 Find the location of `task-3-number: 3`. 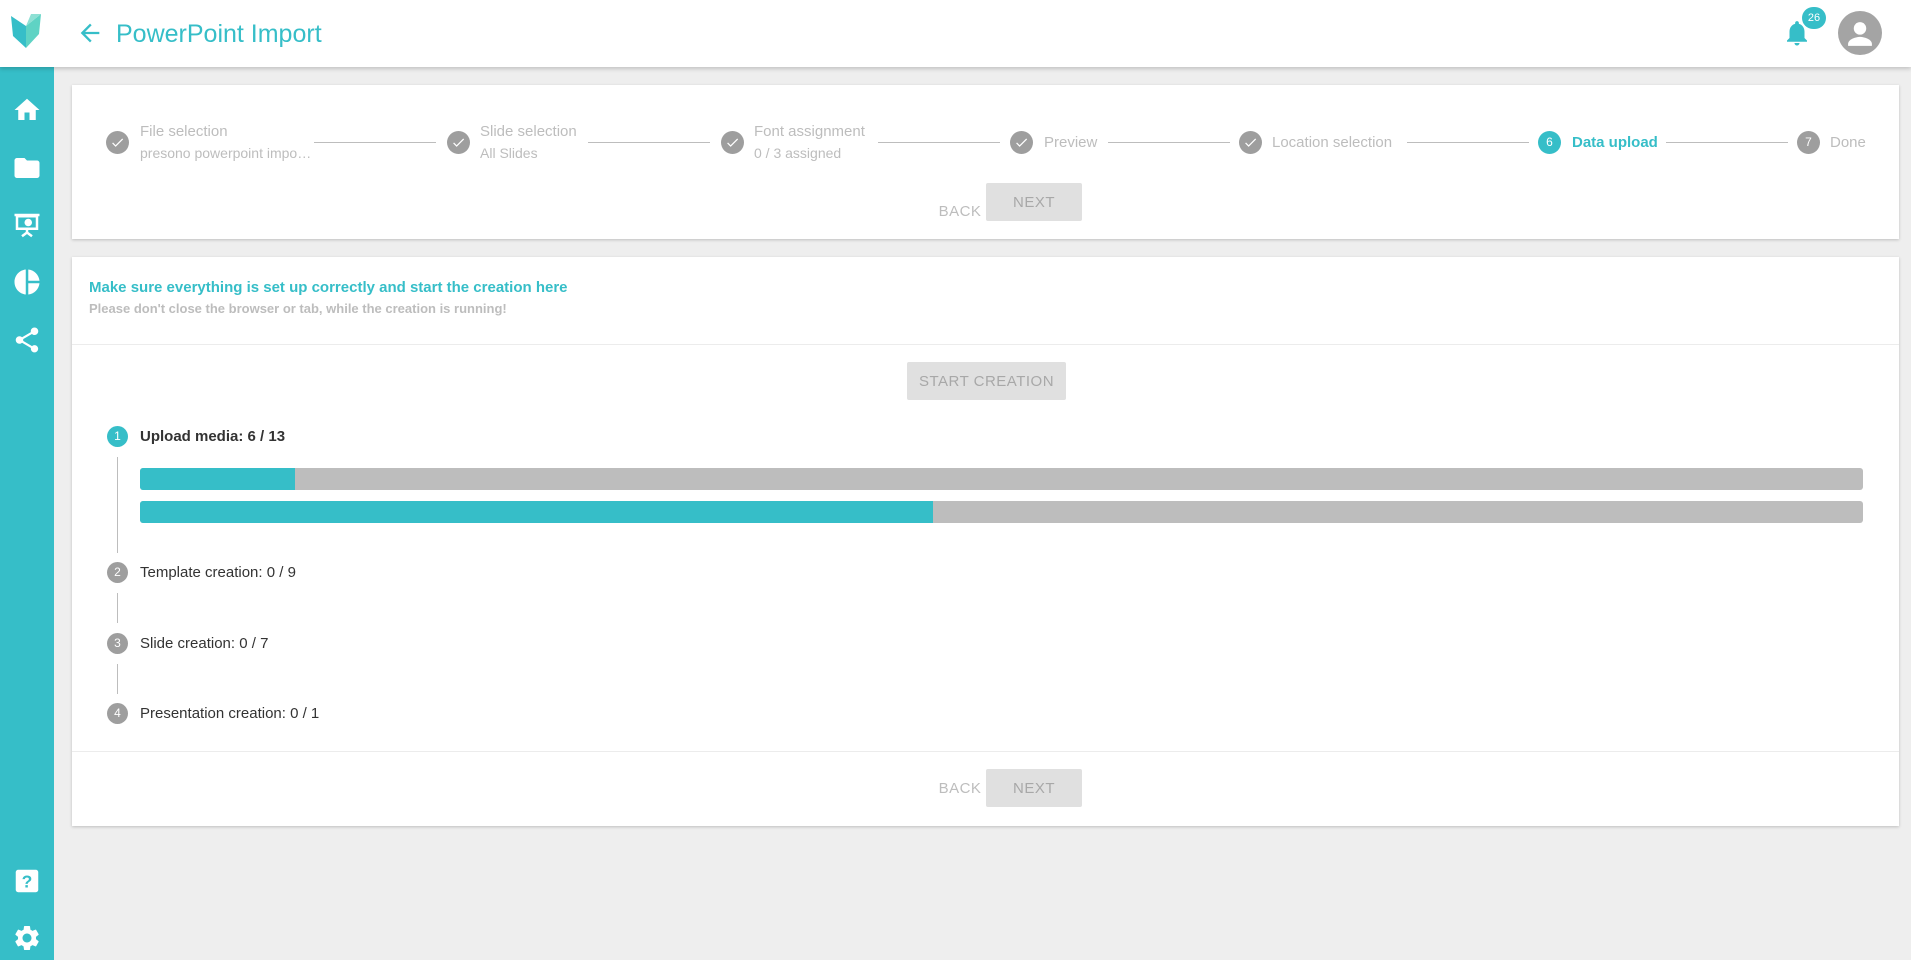

task-3-number: 3 is located at coordinates (117, 643).